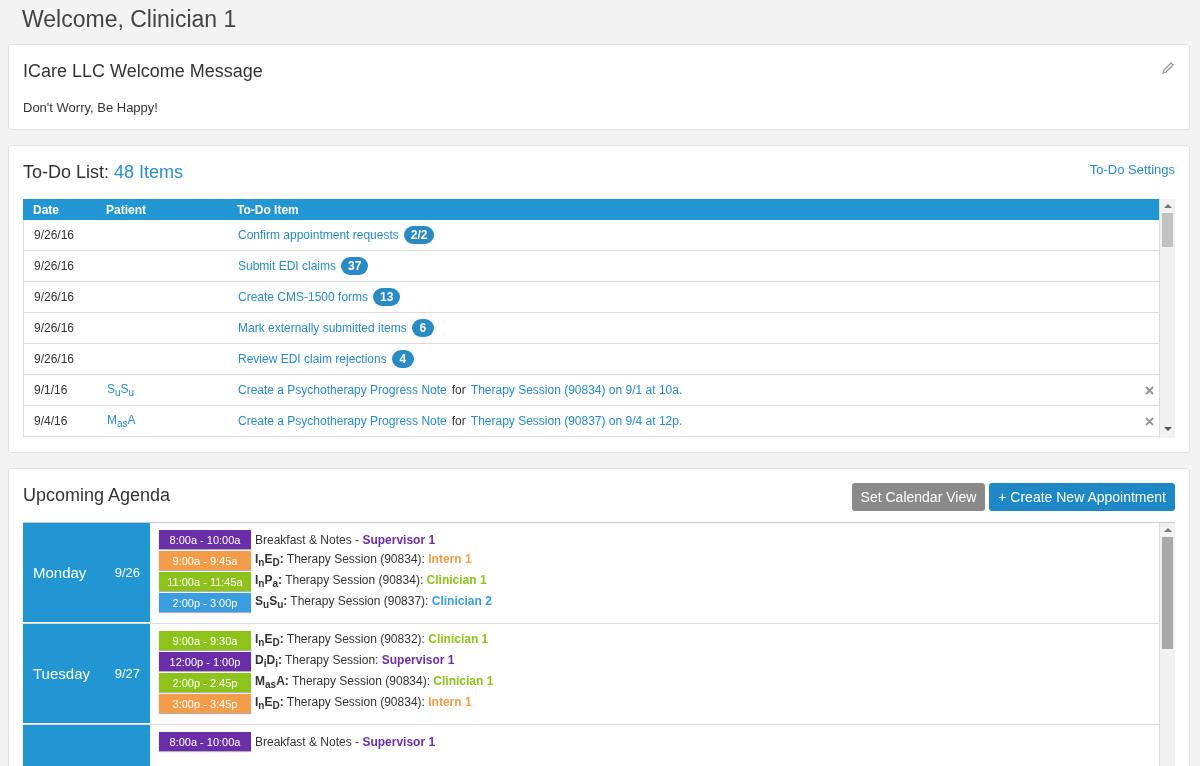 This screenshot has width=1200, height=766. Describe the element at coordinates (91, 107) in the screenshot. I see `welcome-message: Don't Worry, Be Happy!` at that location.